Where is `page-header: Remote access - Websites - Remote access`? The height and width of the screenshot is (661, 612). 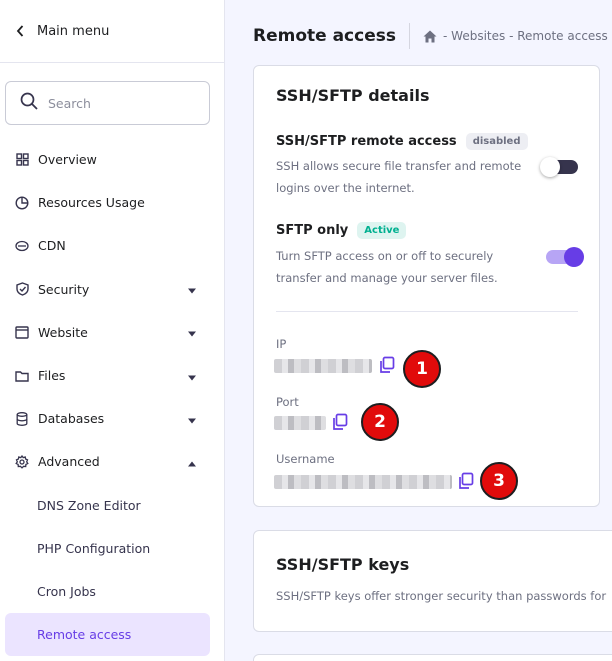 page-header: Remote access - Websites - Remote access is located at coordinates (430, 36).